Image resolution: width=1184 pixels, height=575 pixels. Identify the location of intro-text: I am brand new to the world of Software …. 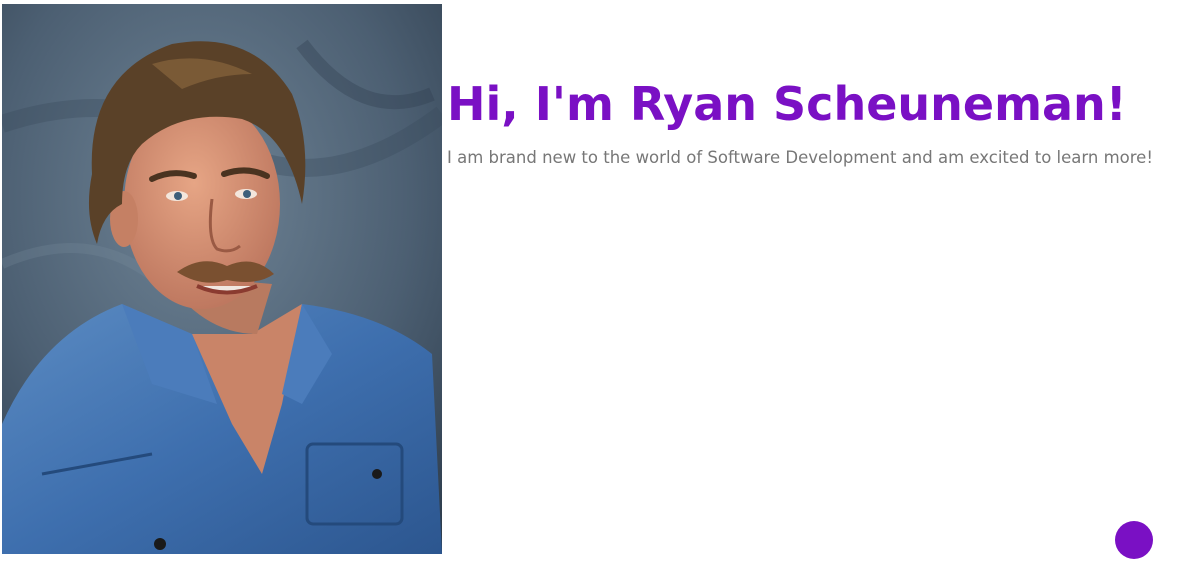
(800, 157).